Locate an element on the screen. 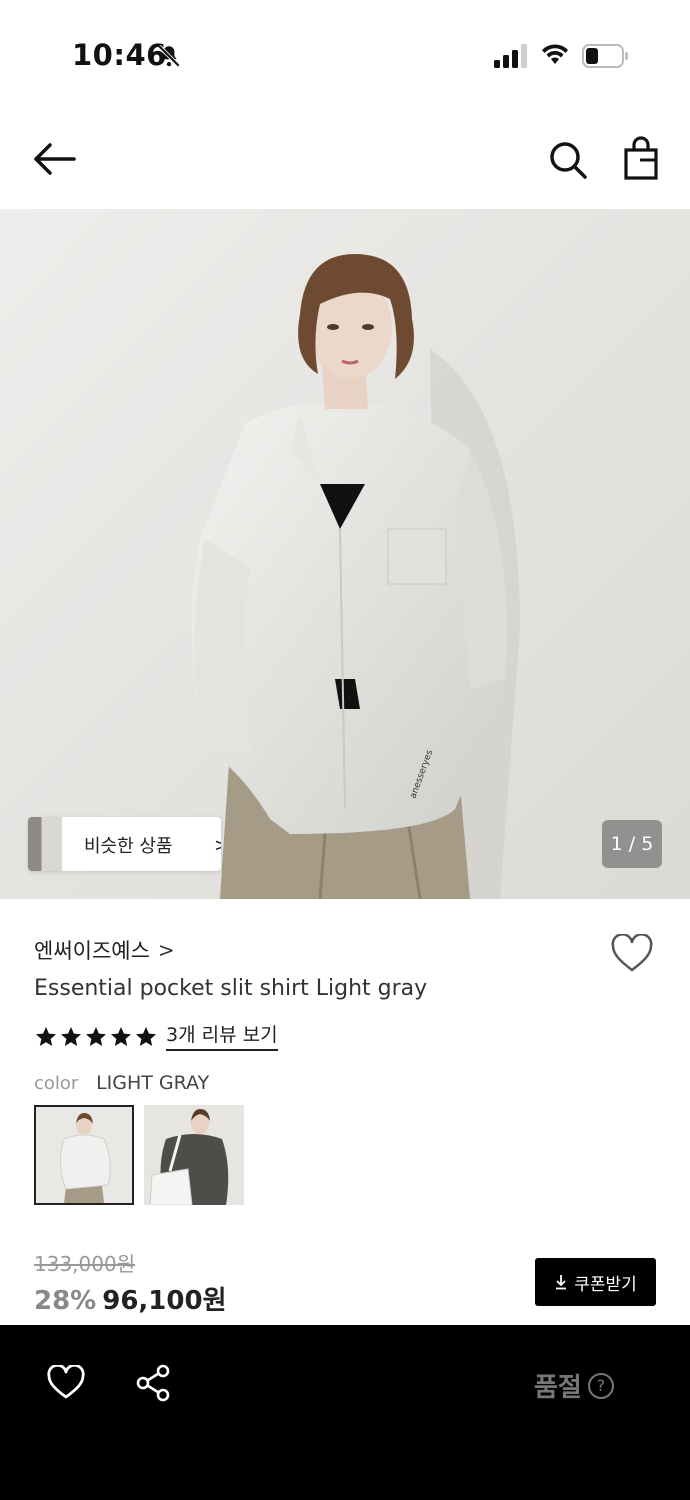 This screenshot has width=690, height=1500. color-swatch-charcoal is located at coordinates (194, 1155).